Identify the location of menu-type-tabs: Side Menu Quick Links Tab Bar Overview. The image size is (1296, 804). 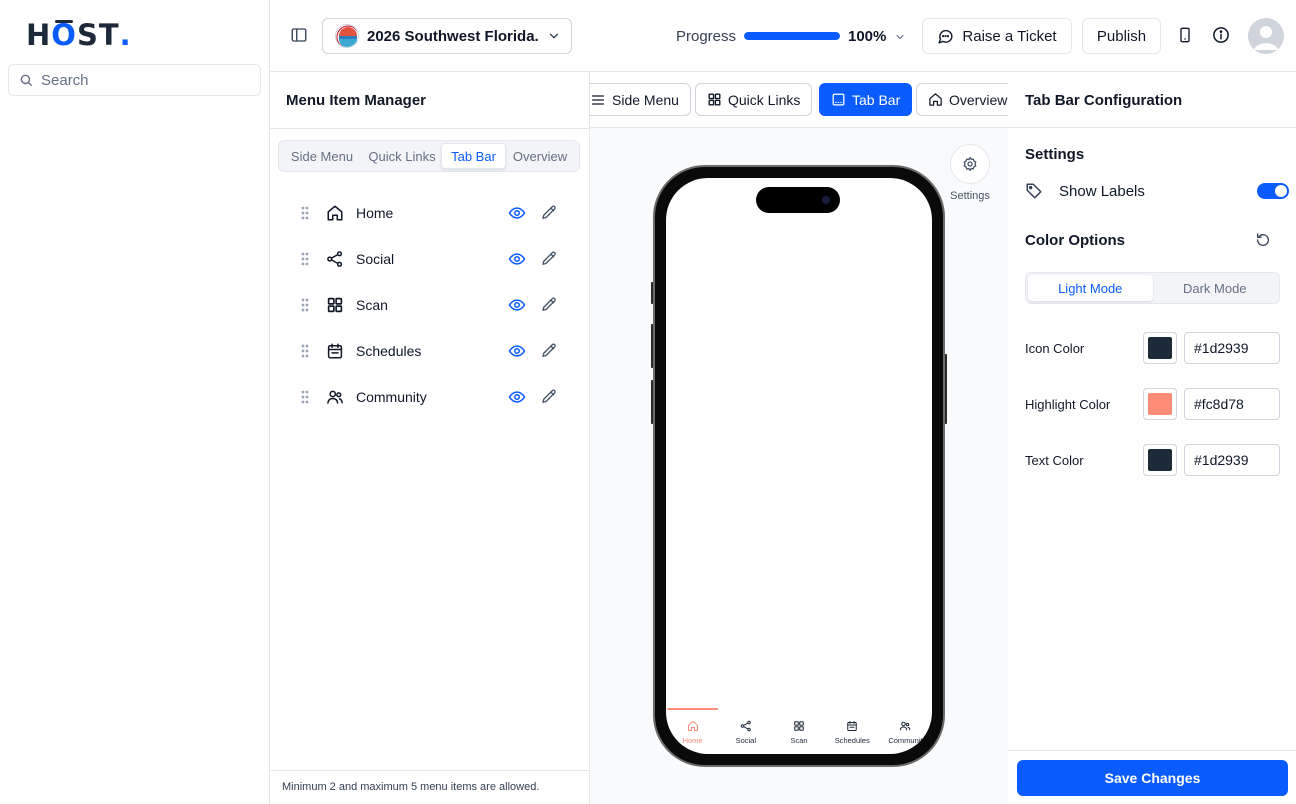
(429, 156).